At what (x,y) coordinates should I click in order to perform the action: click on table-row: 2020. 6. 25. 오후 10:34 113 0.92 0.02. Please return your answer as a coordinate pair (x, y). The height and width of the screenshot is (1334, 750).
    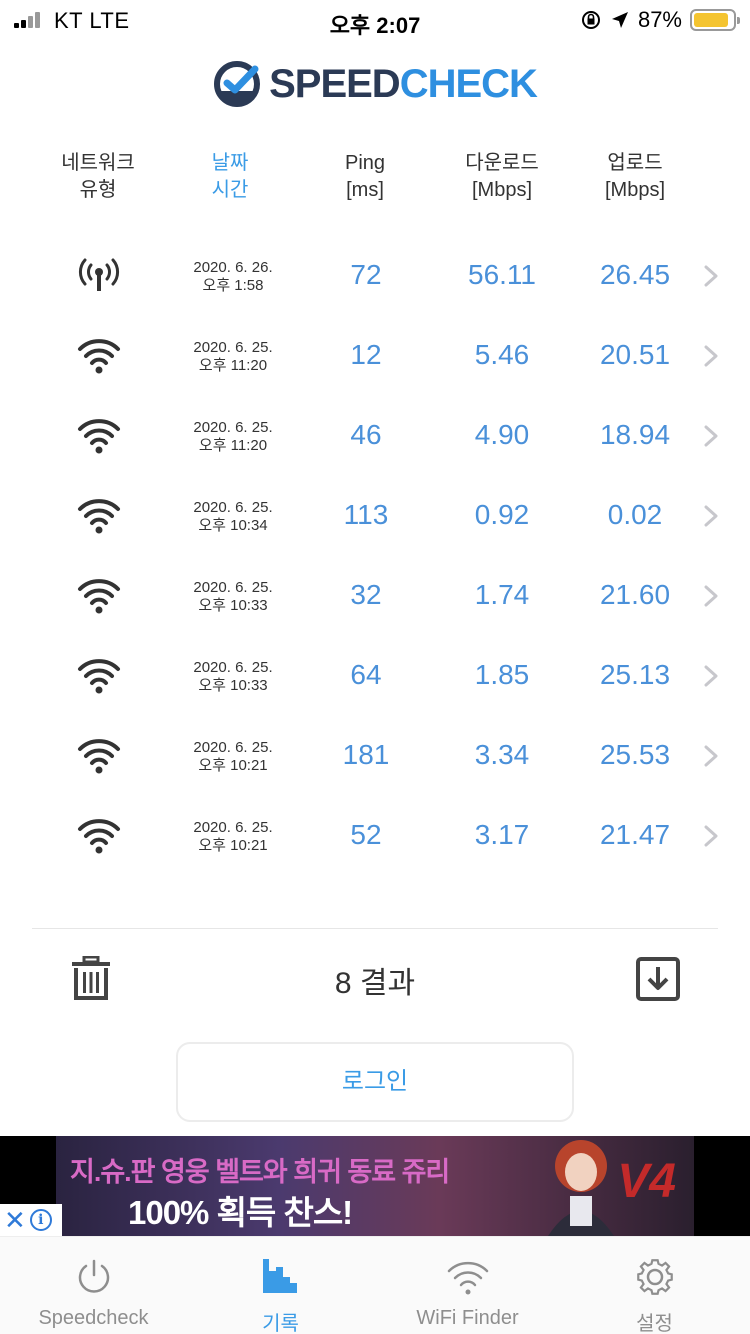
    Looking at the image, I should click on (375, 517).